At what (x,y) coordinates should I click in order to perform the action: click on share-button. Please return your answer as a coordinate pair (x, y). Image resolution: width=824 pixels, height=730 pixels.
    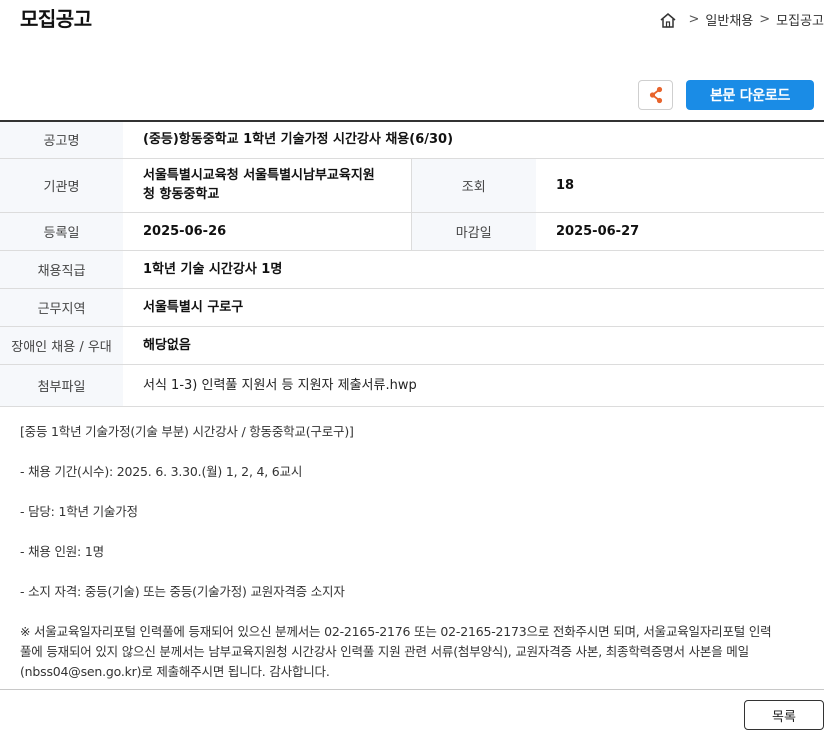
    Looking at the image, I should click on (655, 95).